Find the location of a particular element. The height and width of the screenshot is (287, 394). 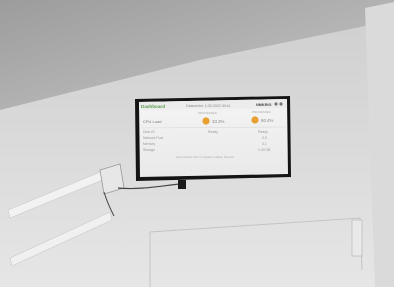

value-a: 33.3% is located at coordinates (218, 121).